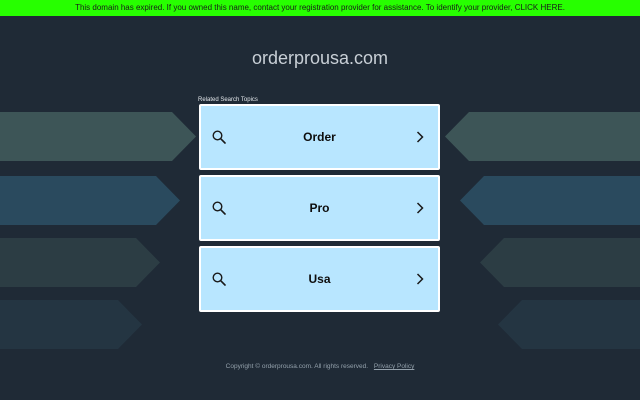  I want to click on domain-title: orderprousa.com, so click(320, 58).